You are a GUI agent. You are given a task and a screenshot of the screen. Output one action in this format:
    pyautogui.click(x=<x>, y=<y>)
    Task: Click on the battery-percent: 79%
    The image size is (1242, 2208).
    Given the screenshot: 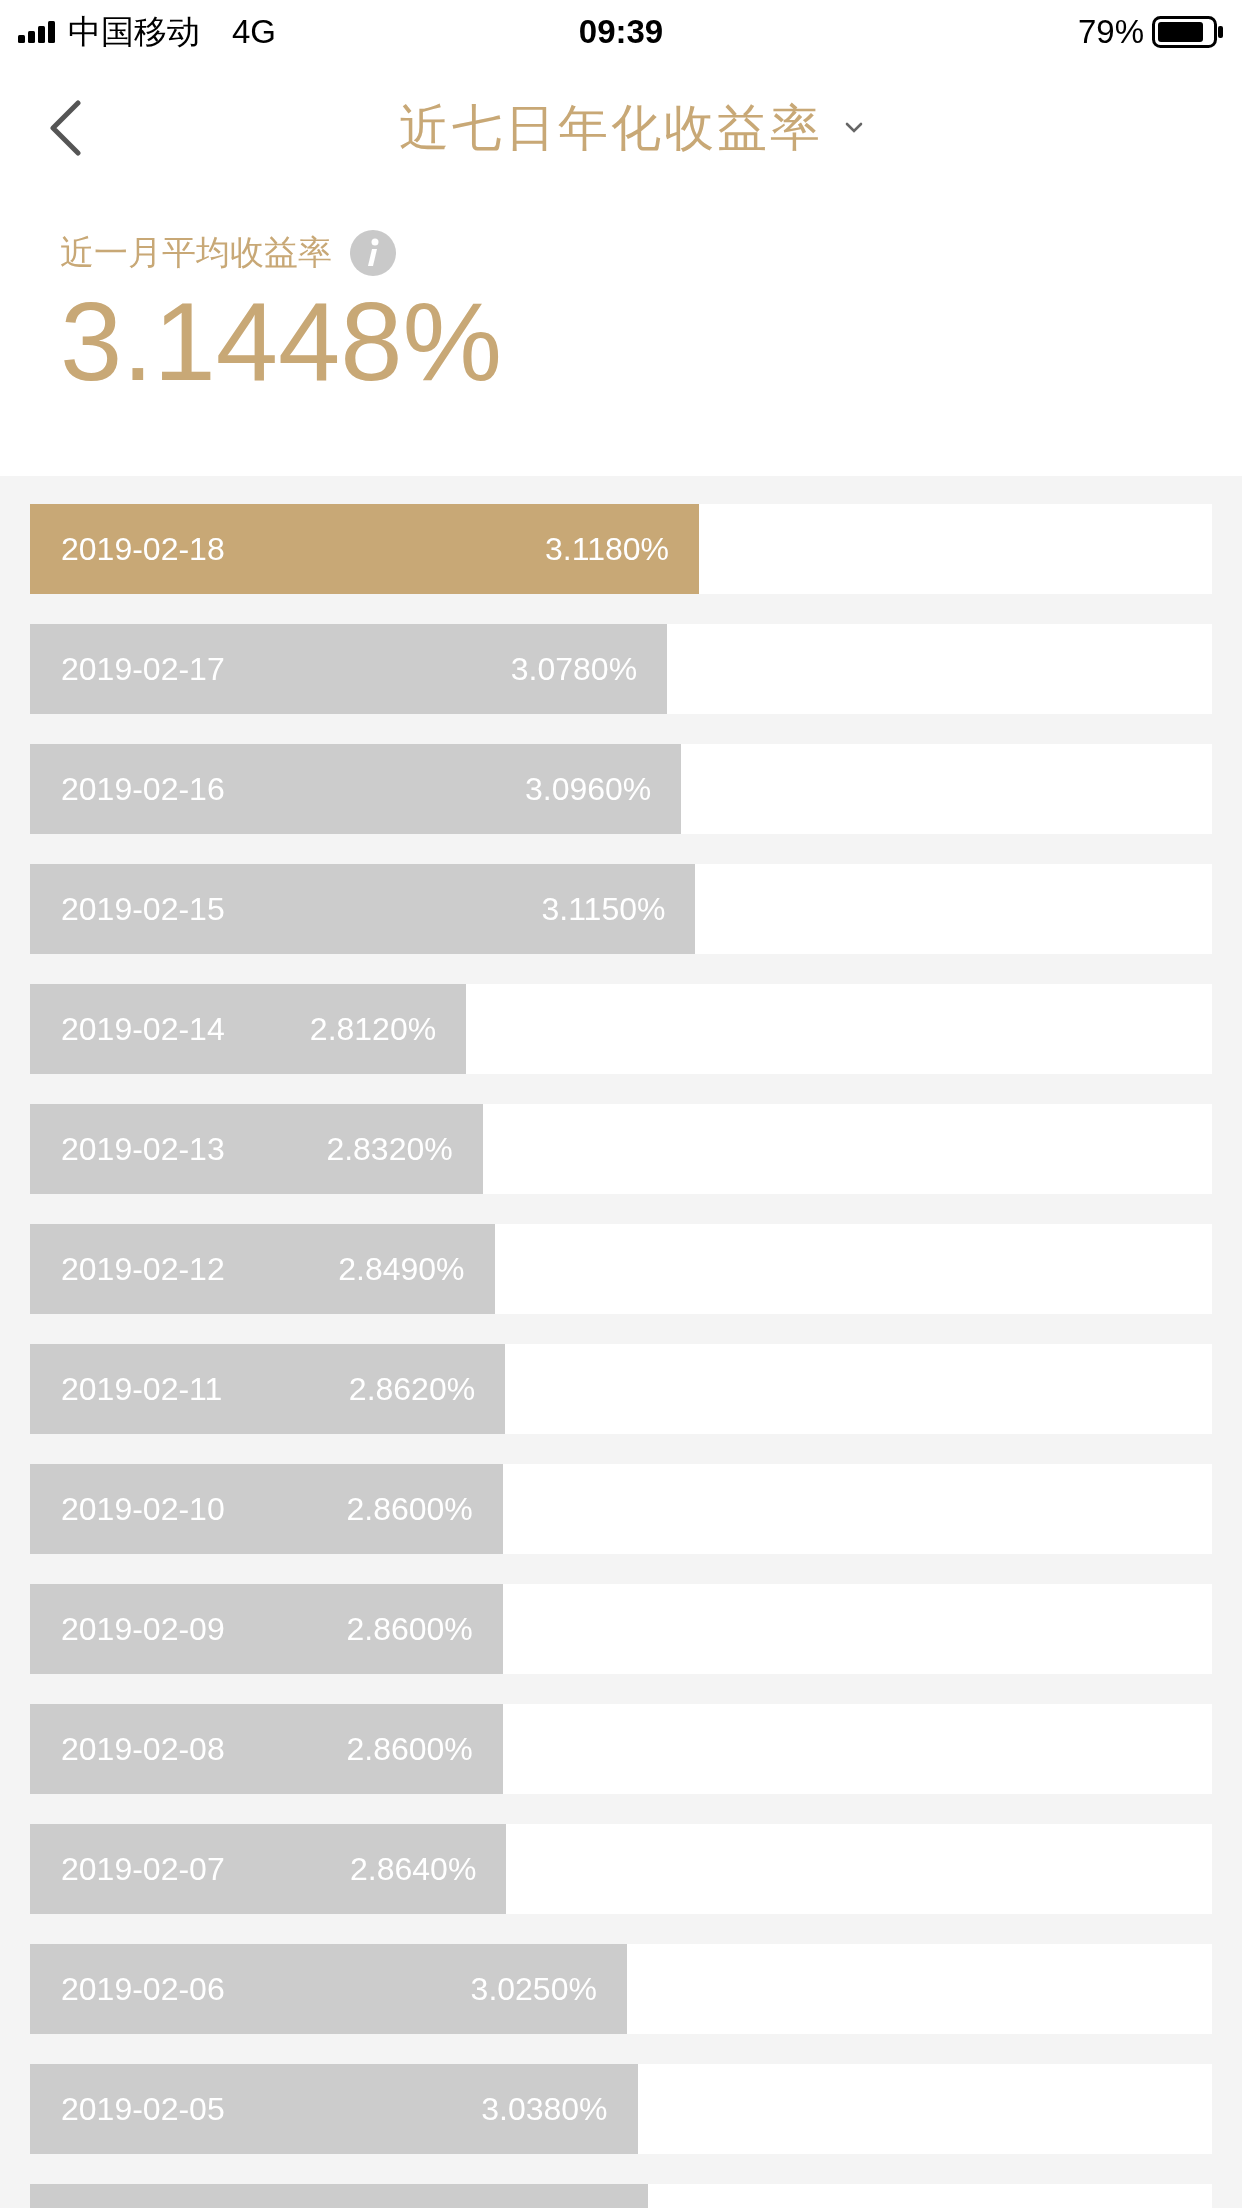 What is the action you would take?
    pyautogui.click(x=1110, y=32)
    